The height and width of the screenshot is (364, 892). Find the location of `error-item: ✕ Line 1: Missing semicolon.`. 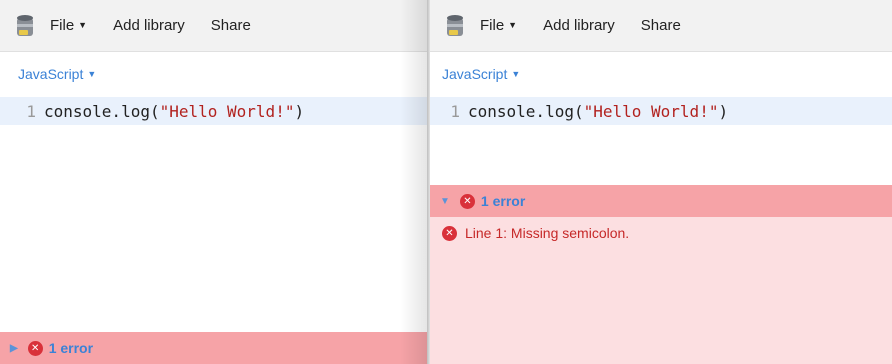

error-item: ✕ Line 1: Missing semicolon. is located at coordinates (535, 233).